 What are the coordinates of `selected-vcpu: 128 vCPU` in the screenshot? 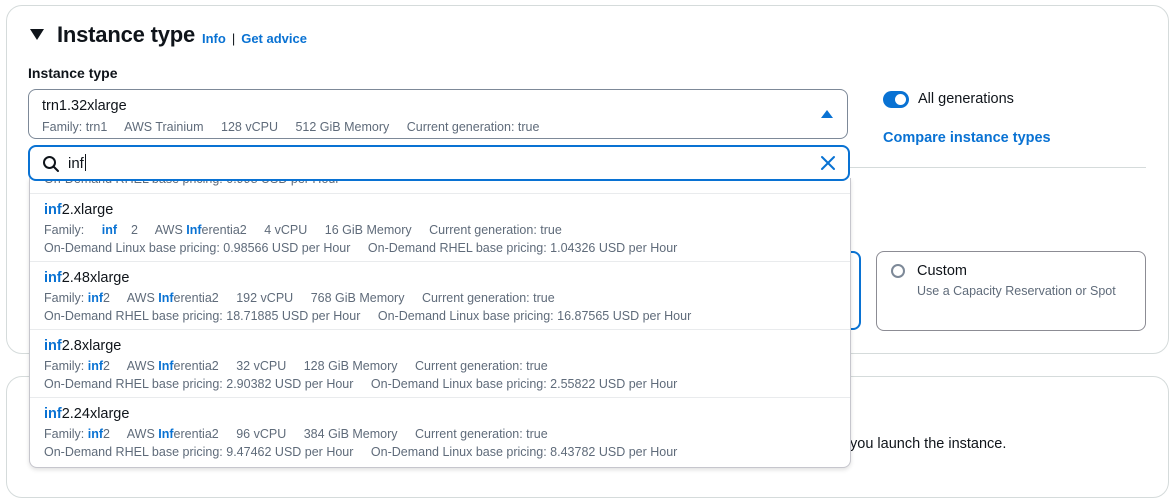 It's located at (249, 127).